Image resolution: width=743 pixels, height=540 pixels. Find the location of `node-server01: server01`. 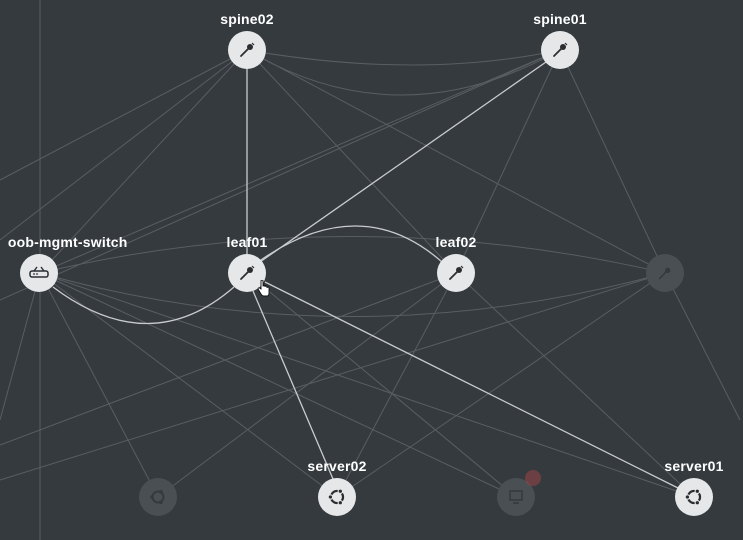

node-server01: server01 is located at coordinates (693, 487).